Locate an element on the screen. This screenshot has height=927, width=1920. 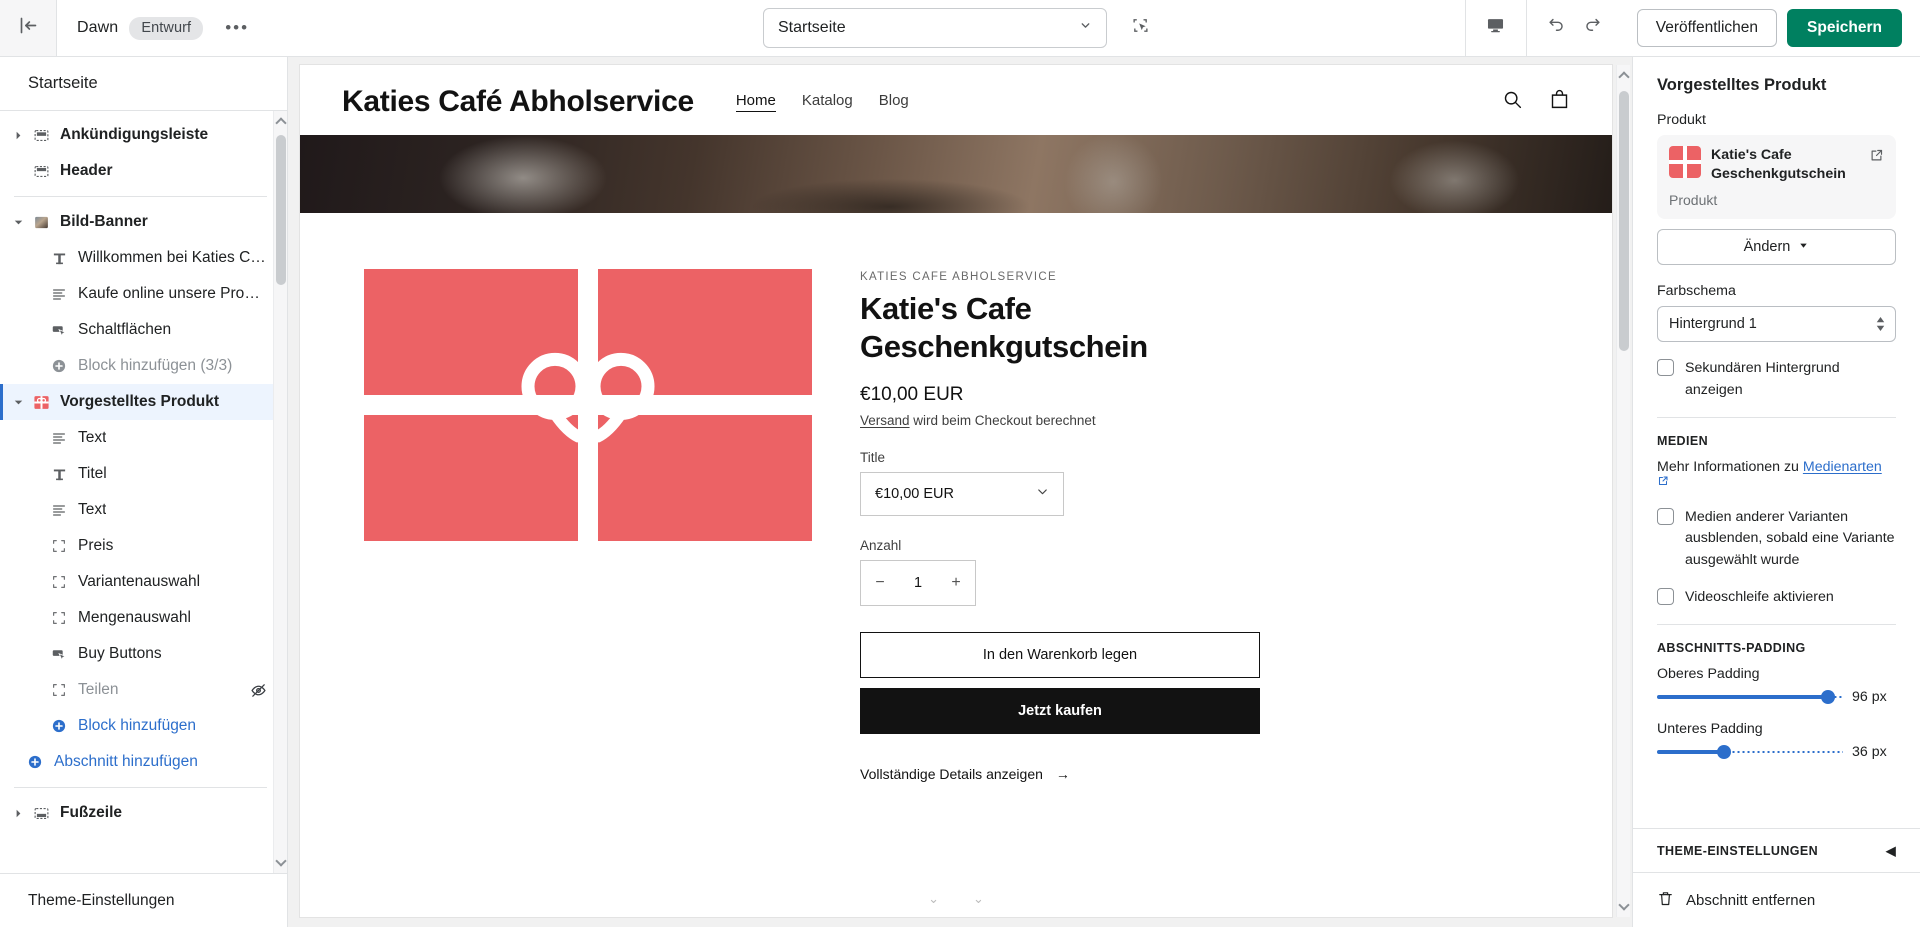
more-options-button: ••• is located at coordinates (237, 28).